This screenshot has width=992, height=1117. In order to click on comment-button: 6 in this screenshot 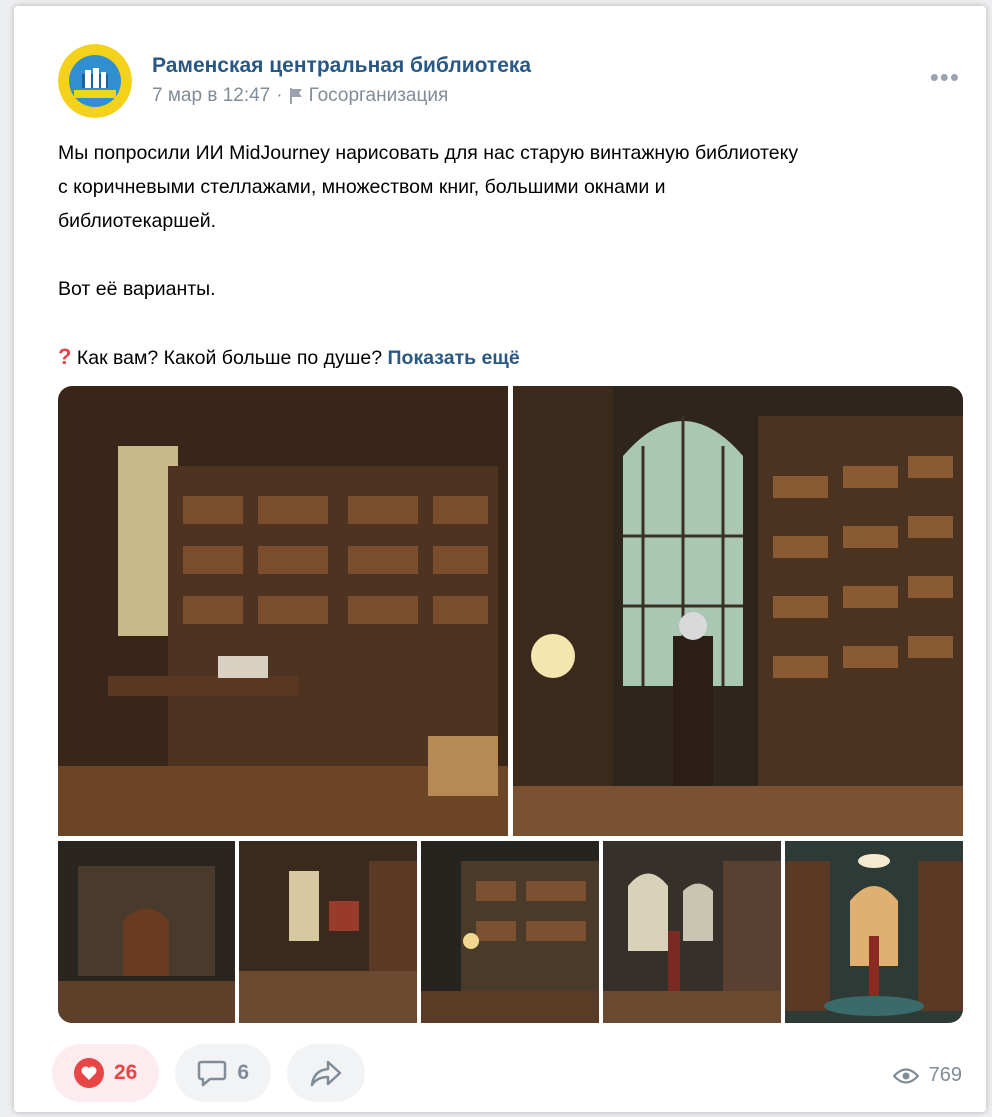, I will do `click(223, 1073)`.